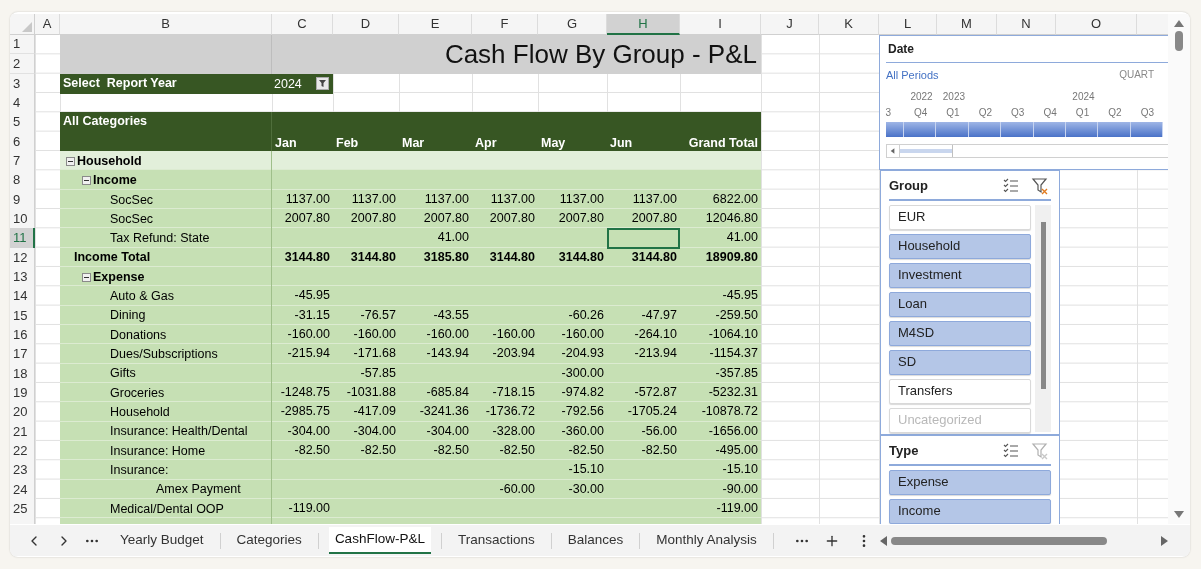  I want to click on row-header: 17, so click(22, 354).